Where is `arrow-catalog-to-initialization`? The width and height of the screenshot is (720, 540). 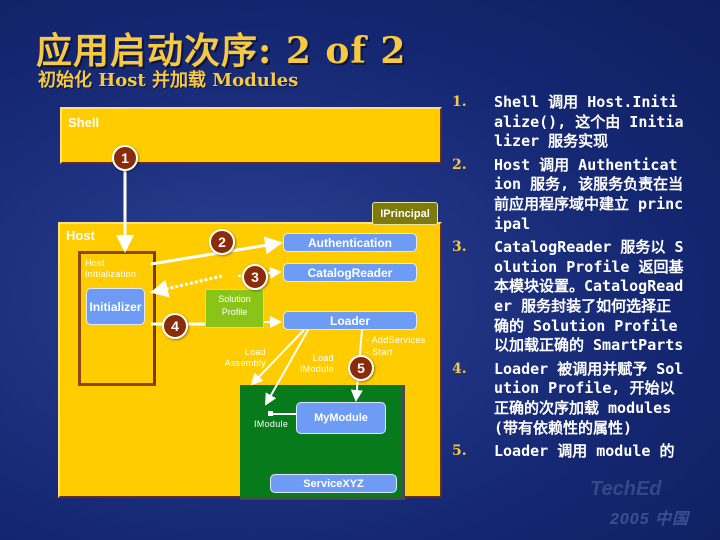
arrow-catalog-to-initialization is located at coordinates (186, 286).